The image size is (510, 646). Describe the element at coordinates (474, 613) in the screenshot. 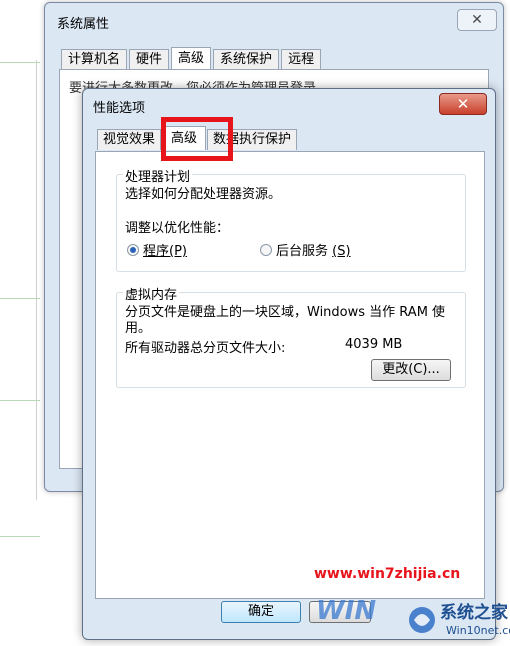

I see `watermark-site-name: 系统之家` at that location.